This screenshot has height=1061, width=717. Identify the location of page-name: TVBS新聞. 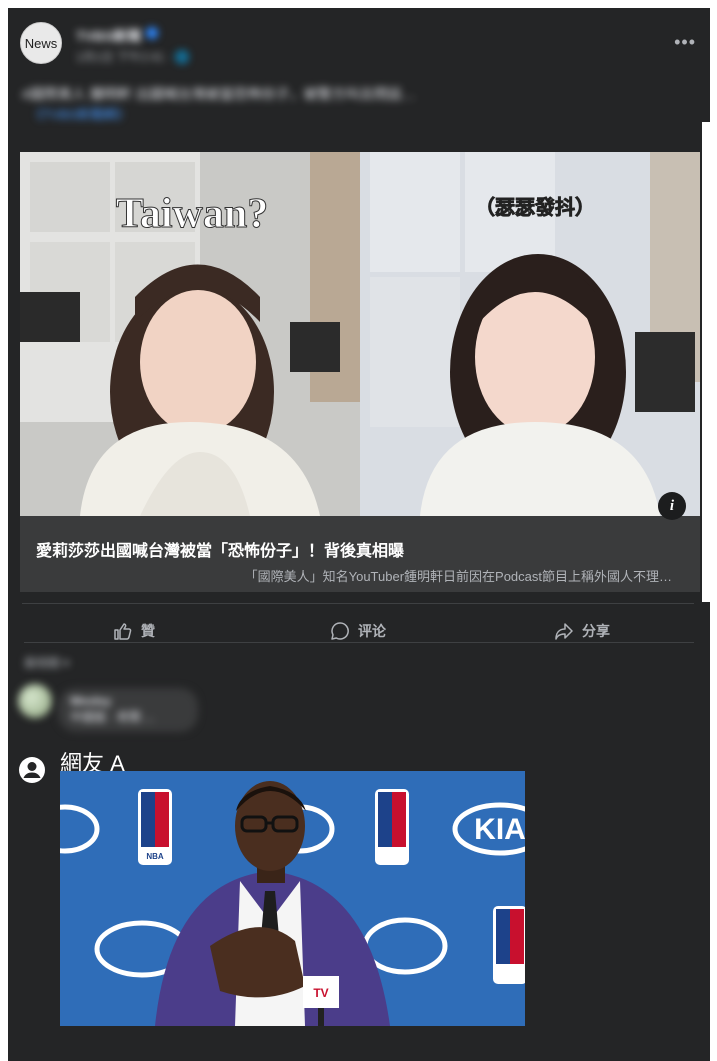
(108, 36).